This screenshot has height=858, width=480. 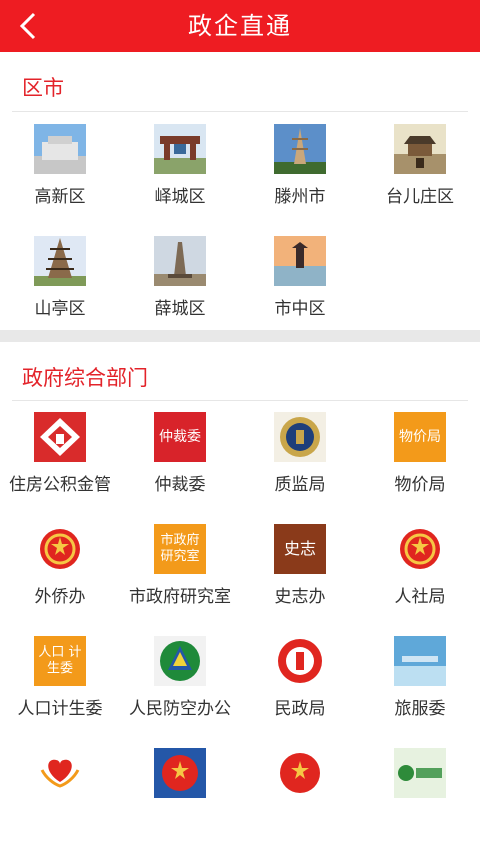 I want to click on tower-gate-photo-icon, so click(x=420, y=149).